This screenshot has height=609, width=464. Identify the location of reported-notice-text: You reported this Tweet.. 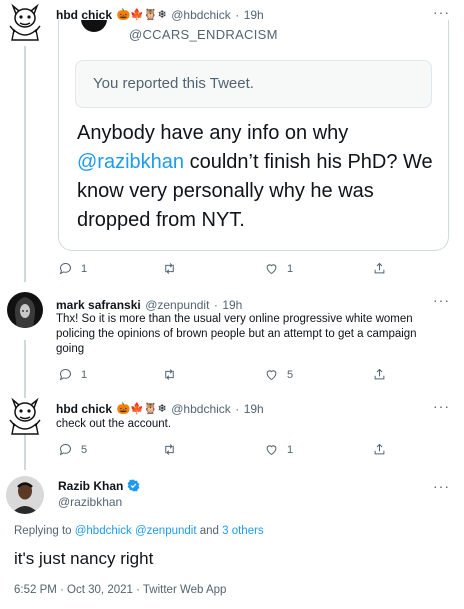
(173, 83).